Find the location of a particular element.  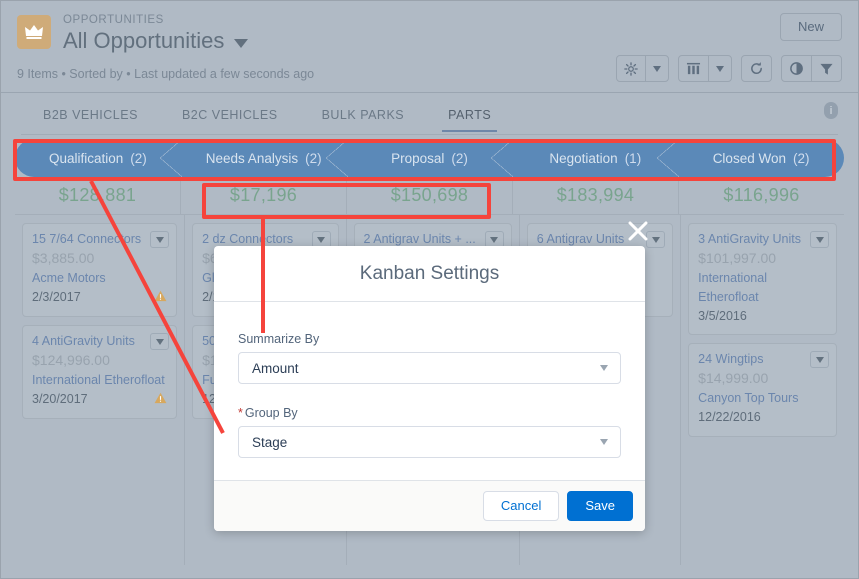

card-date: 3/5/2016 is located at coordinates (722, 316).